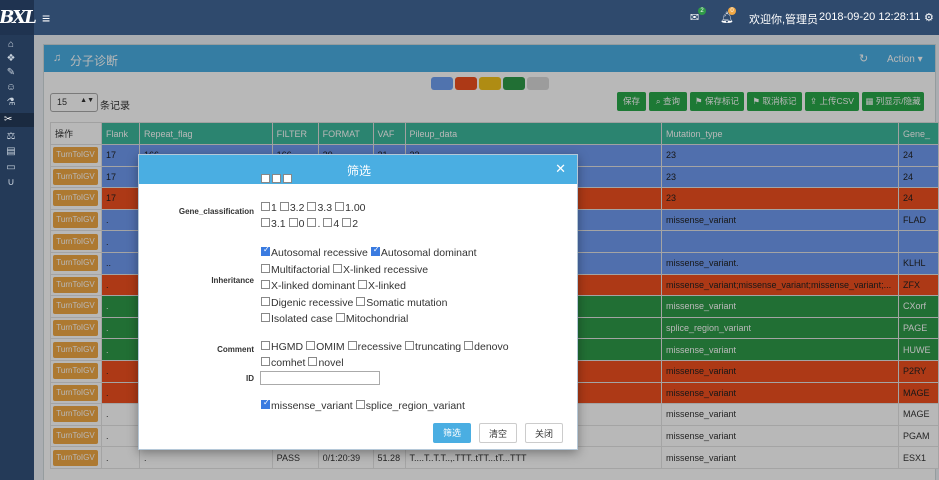 Image resolution: width=939 pixels, height=480 pixels. What do you see at coordinates (17, 257) in the screenshot?
I see `sidebar: ⌂ ❖ ✎ ☺ ⚗ ✂ ⚖ ▤ ▭ ∪` at bounding box center [17, 257].